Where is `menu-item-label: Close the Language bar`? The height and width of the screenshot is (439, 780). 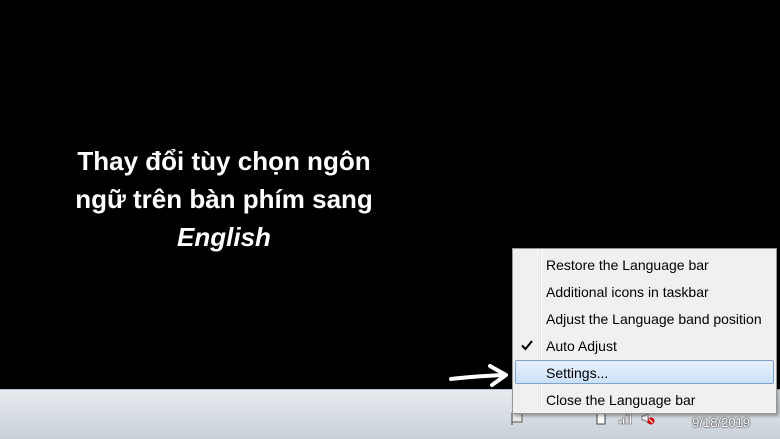
menu-item-label: Close the Language bar is located at coordinates (621, 400).